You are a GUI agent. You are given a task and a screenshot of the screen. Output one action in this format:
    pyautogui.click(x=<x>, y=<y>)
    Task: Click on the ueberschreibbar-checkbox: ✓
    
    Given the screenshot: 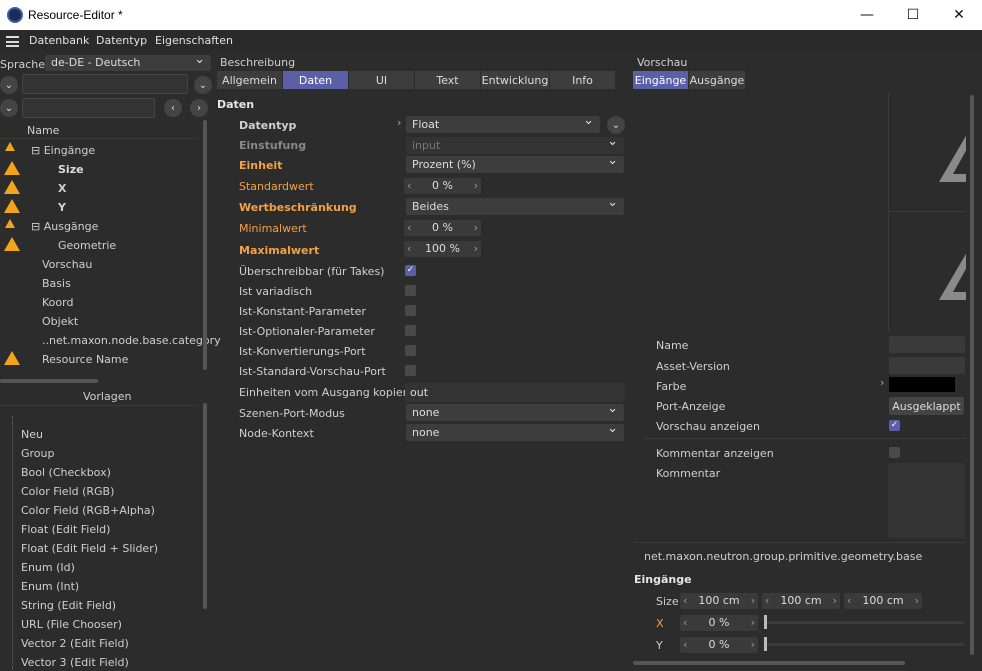 What is the action you would take?
    pyautogui.click(x=410, y=270)
    